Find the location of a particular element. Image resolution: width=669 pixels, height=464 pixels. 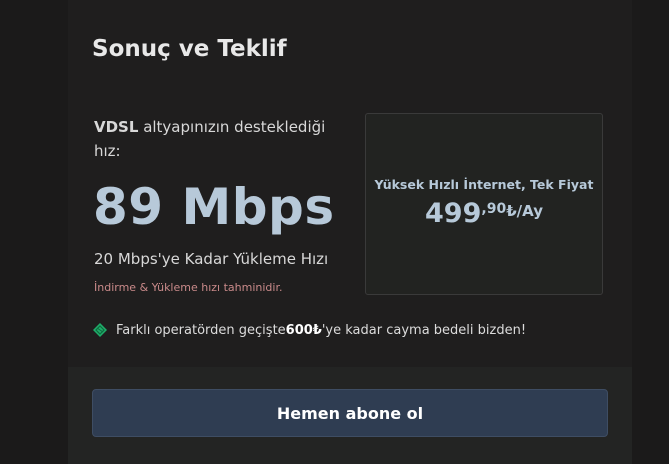

price-unit: ₺/Ay is located at coordinates (524, 211).